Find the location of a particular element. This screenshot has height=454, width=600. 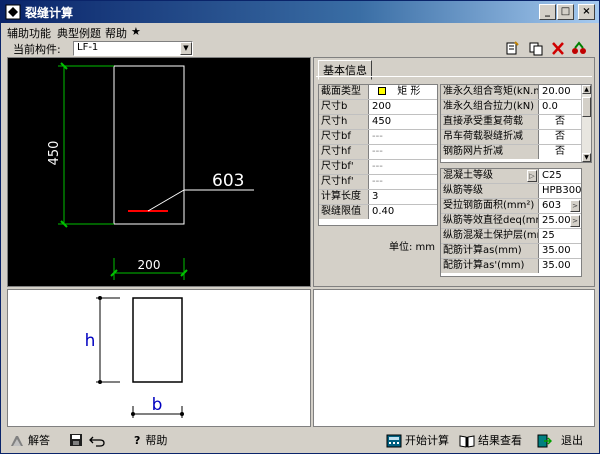

moment-input: 20.00 is located at coordinates (555, 92).